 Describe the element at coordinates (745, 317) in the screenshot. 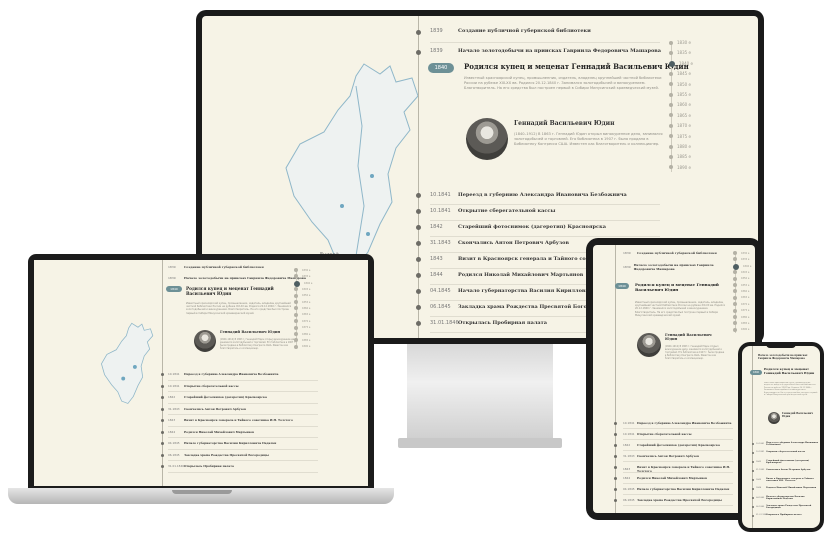

I see `year-label: 1880 е` at that location.